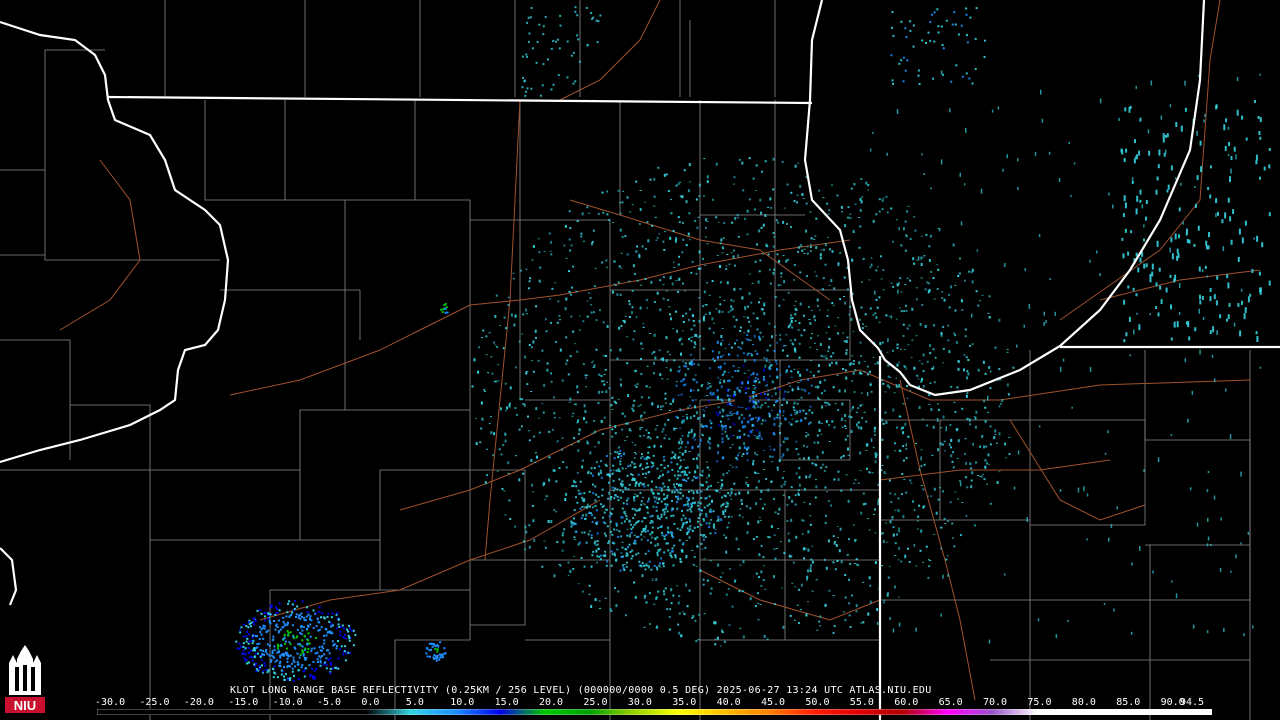 Image resolution: width=1280 pixels, height=720 pixels. Describe the element at coordinates (742, 400) in the screenshot. I see `radar-site-marker` at that location.